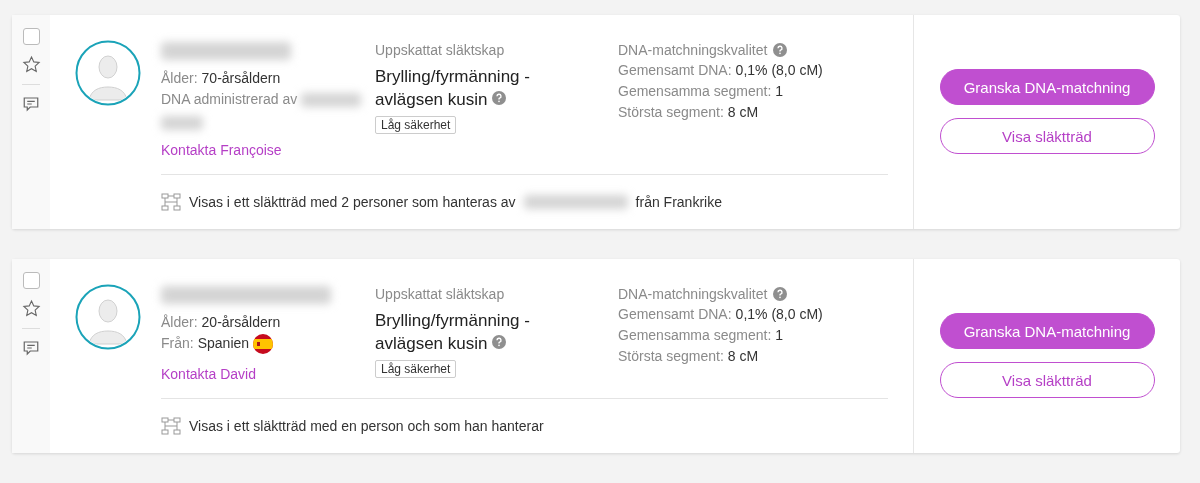 This screenshot has width=1200, height=483. Describe the element at coordinates (263, 343) in the screenshot. I see `flag-icon` at that location.